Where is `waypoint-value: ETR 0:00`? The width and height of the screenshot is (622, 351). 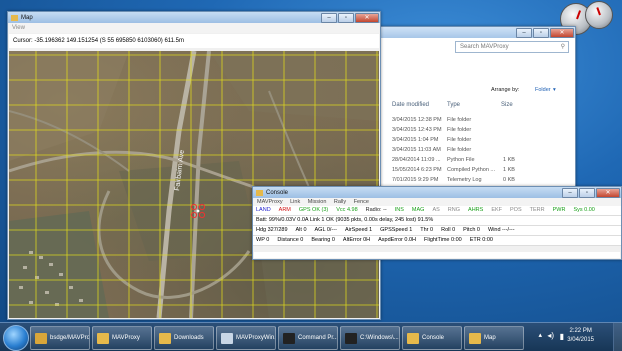 waypoint-value: ETR 0:00 is located at coordinates (481, 240).